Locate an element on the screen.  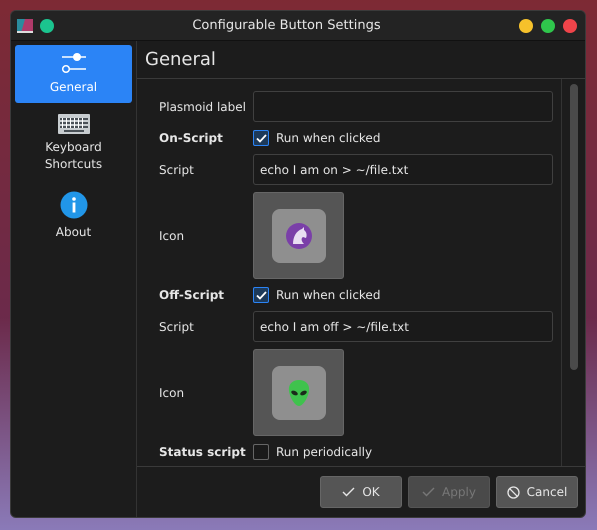
text-field: echo I am on > ~/file.txt is located at coordinates (403, 169).